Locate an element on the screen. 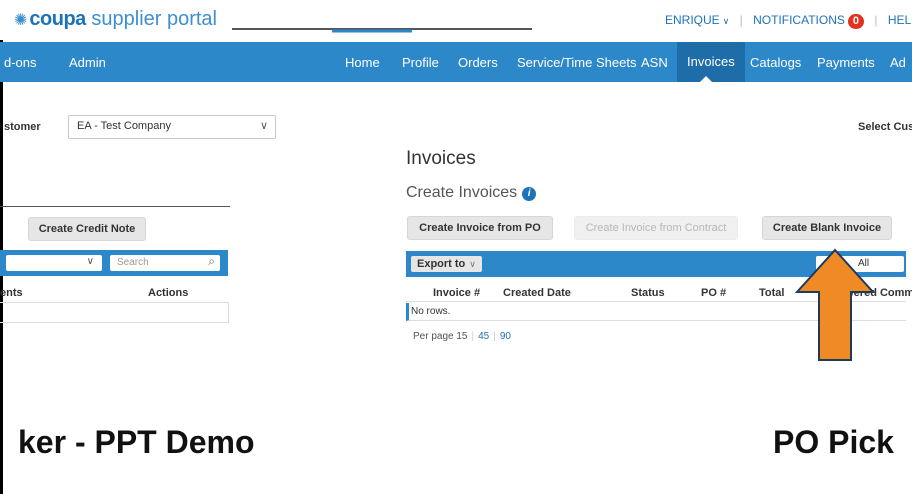 The image size is (912, 494). table-row is located at coordinates (114, 312).